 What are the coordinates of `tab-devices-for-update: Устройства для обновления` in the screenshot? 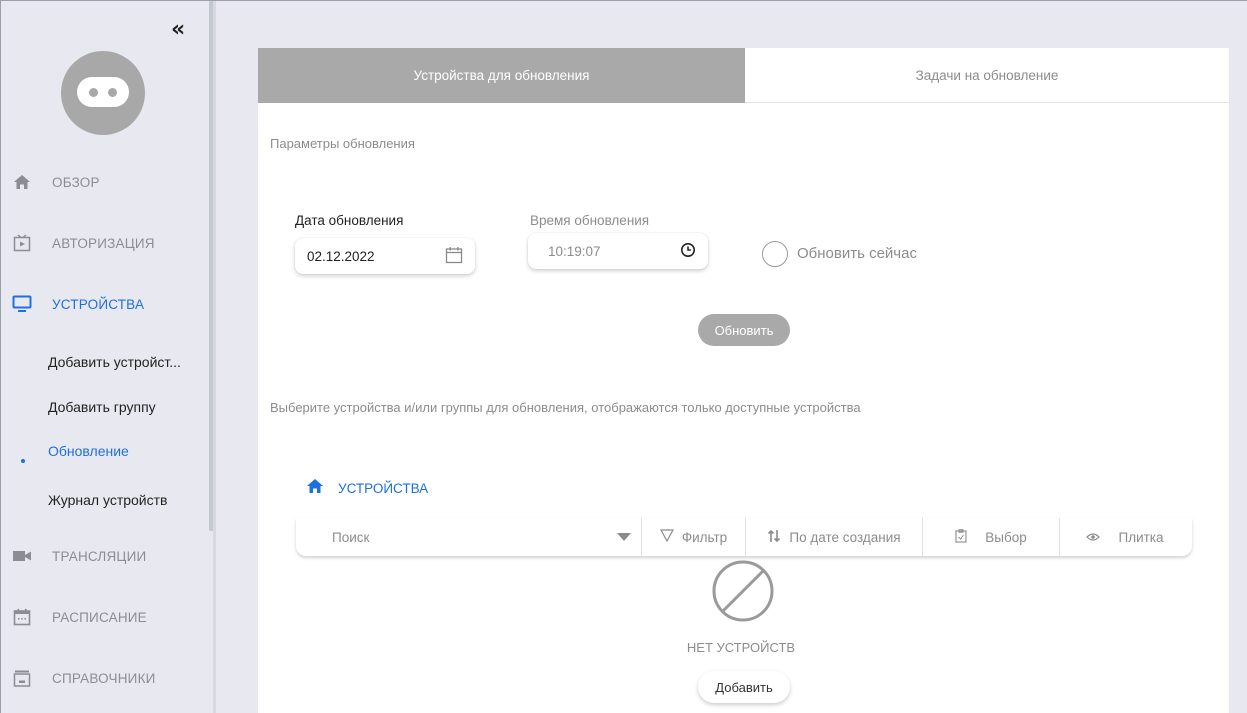 It's located at (501, 75).